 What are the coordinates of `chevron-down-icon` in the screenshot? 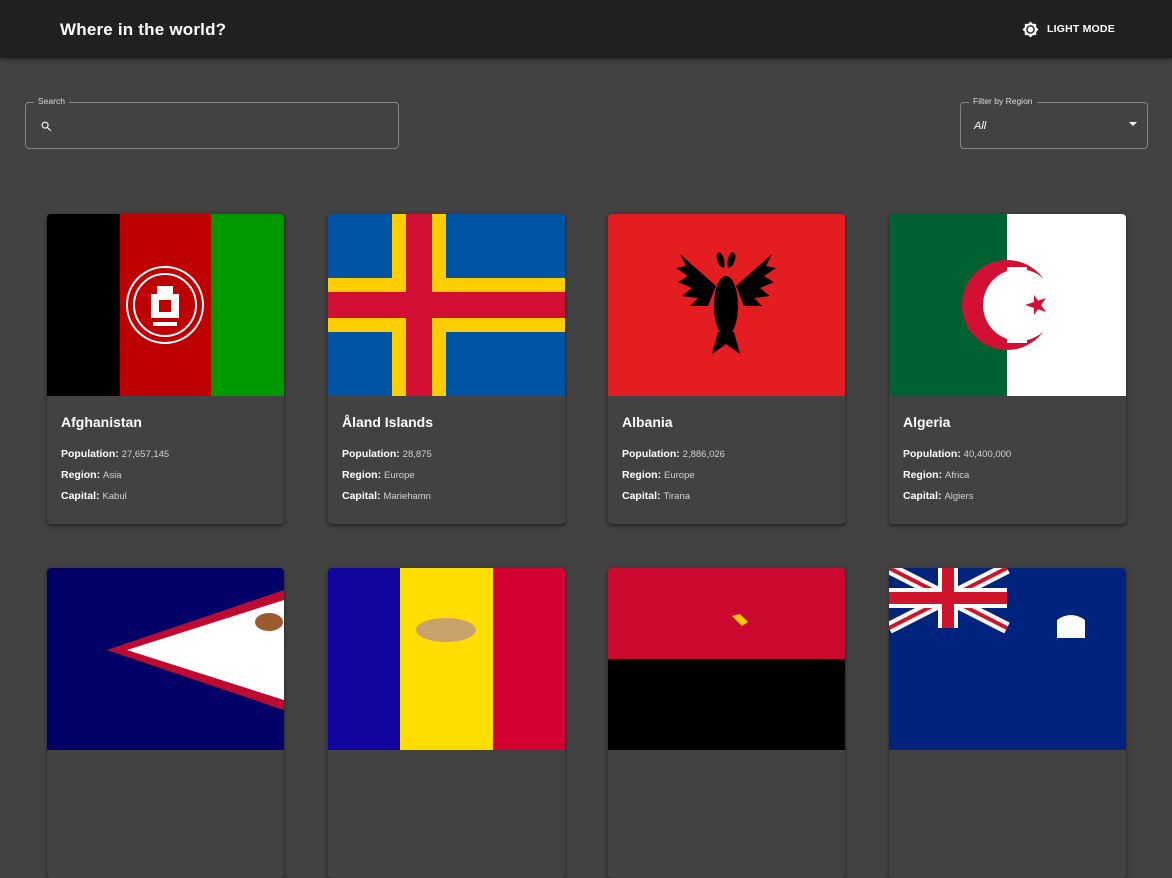 It's located at (1133, 124).